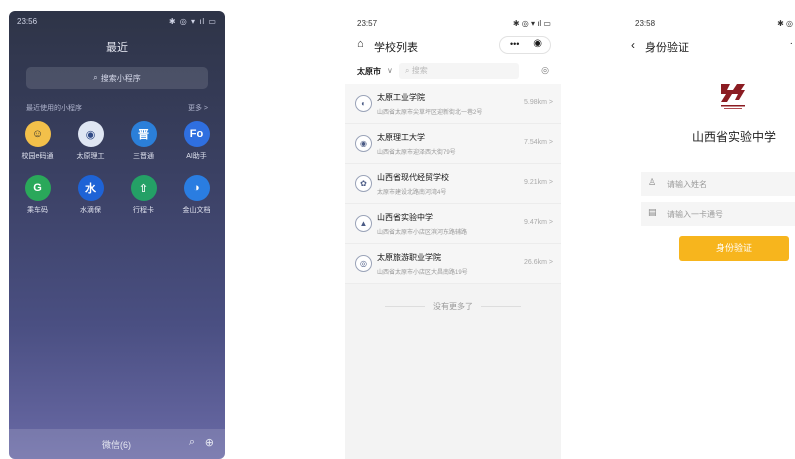  I want to click on school-distance: 5.98km >, so click(538, 102).